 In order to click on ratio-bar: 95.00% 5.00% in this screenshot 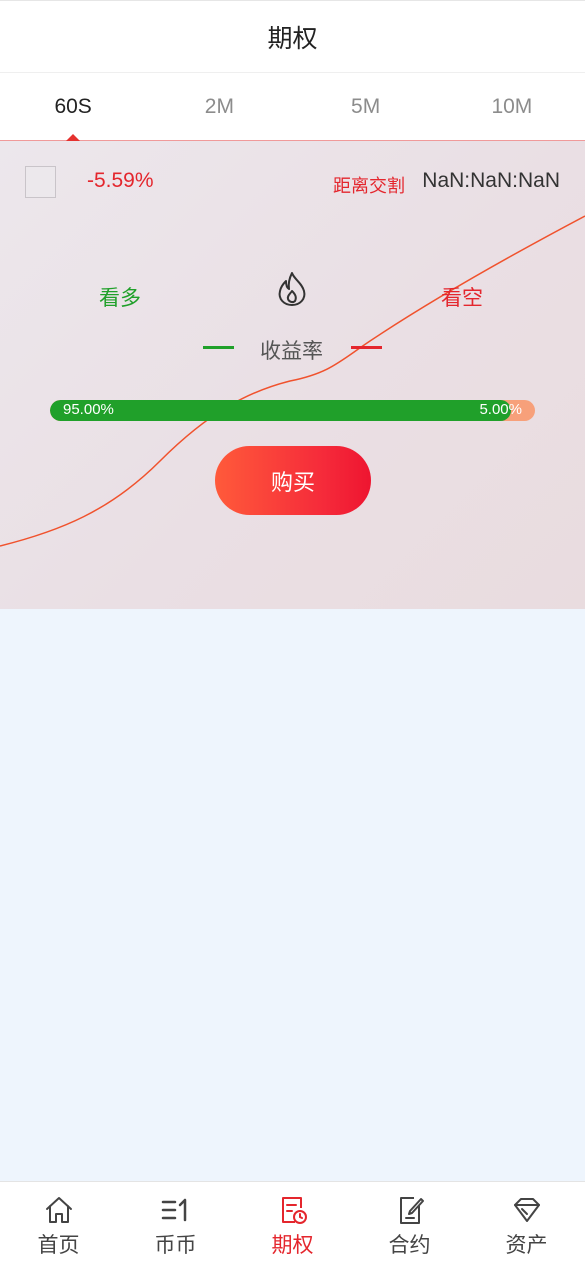, I will do `click(292, 410)`.